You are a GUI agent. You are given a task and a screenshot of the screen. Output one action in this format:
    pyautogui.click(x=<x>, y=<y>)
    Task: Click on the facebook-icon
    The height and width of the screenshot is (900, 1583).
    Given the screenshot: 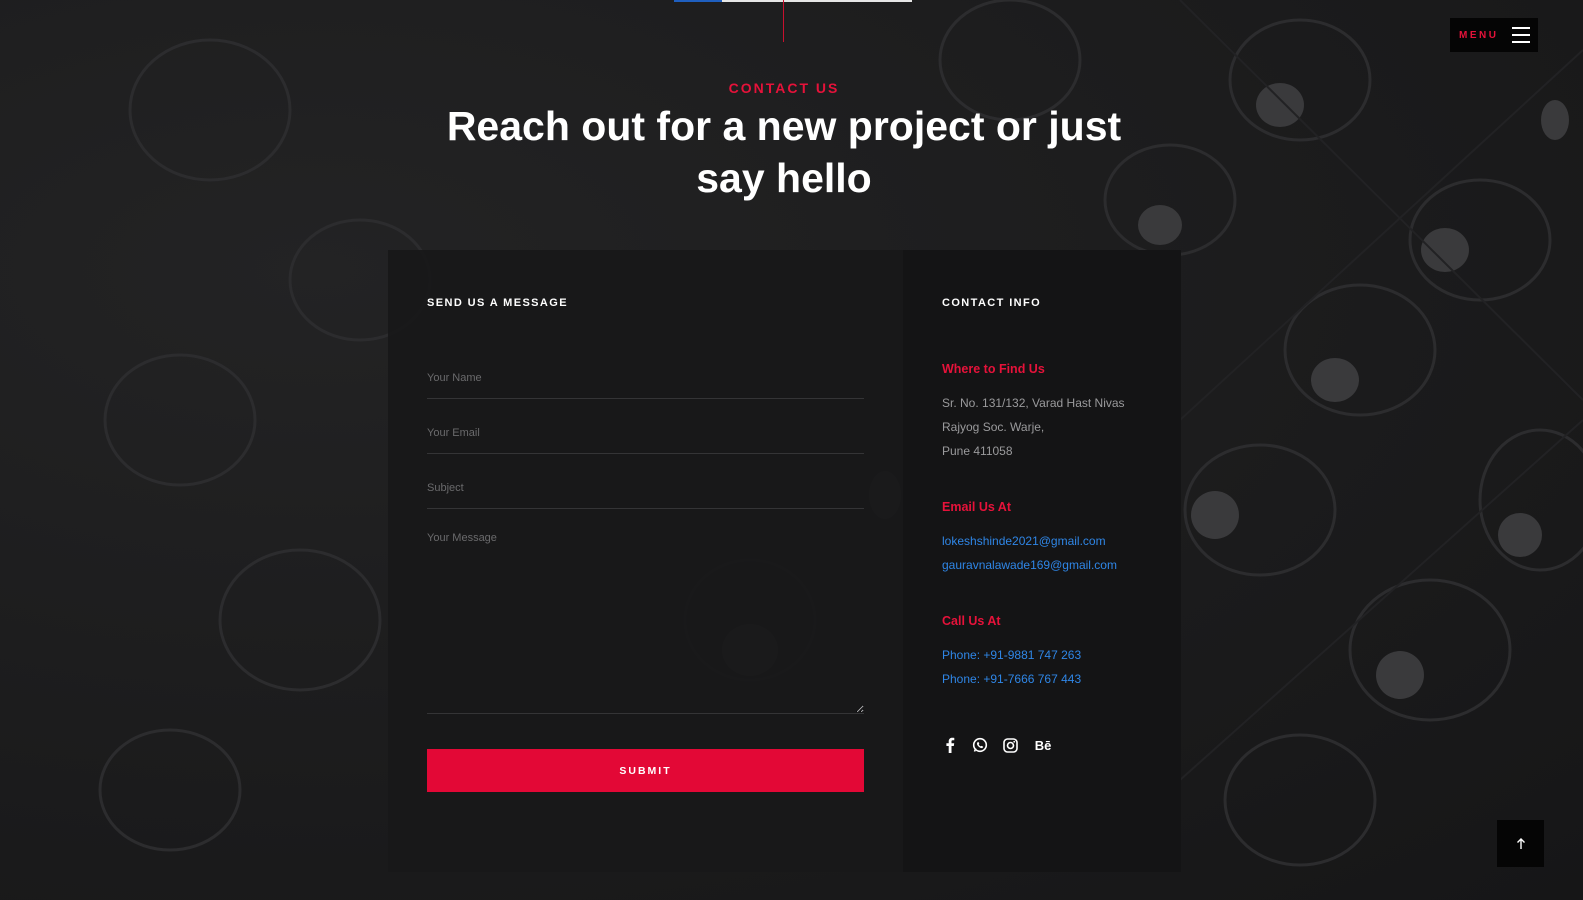 What is the action you would take?
    pyautogui.click(x=950, y=745)
    